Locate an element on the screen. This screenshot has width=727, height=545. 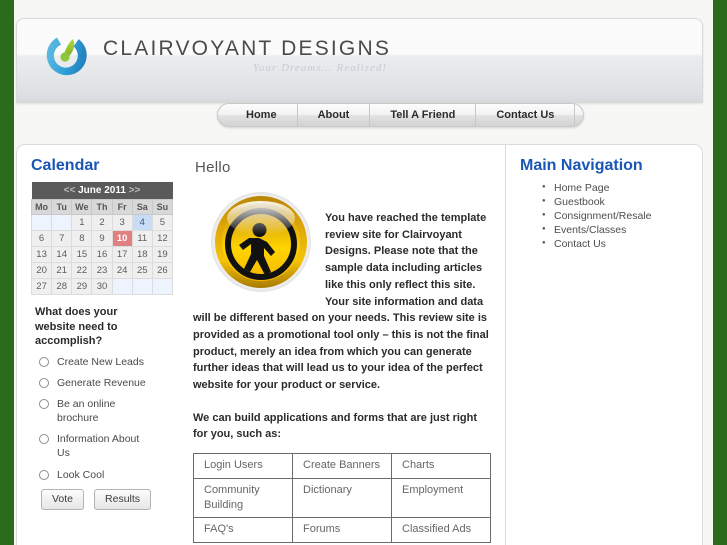
calendar-prev-link: << is located at coordinates (70, 190).